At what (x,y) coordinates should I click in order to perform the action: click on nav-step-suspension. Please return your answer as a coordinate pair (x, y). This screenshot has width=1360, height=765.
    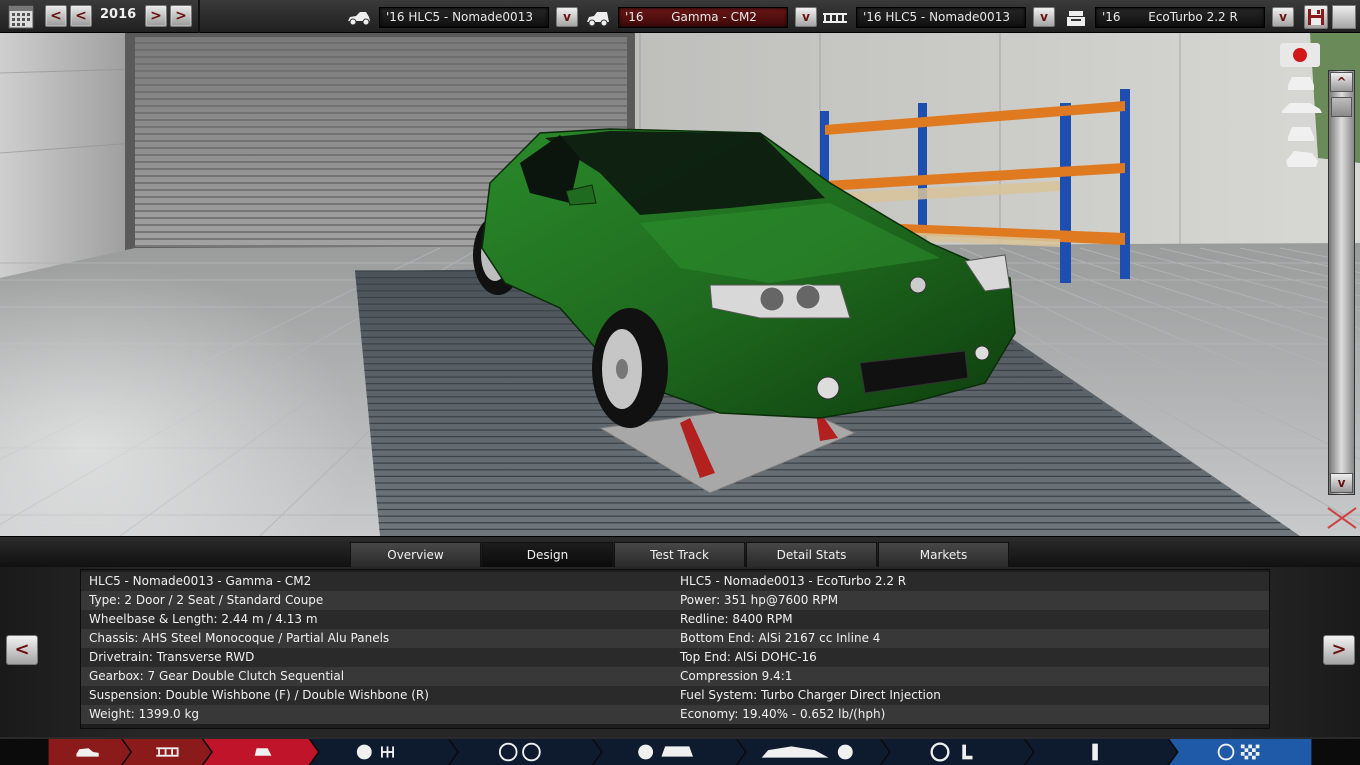
    Looking at the image, I should click on (1101, 752).